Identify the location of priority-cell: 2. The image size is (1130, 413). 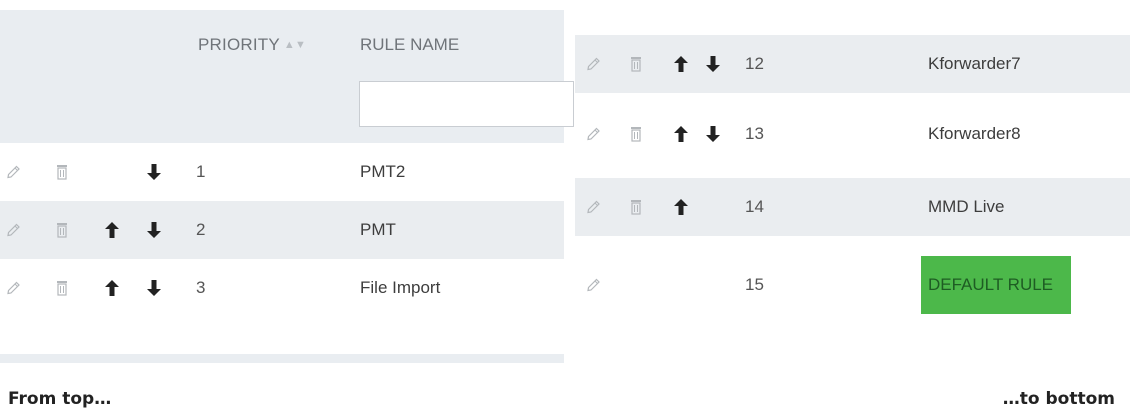
(201, 229).